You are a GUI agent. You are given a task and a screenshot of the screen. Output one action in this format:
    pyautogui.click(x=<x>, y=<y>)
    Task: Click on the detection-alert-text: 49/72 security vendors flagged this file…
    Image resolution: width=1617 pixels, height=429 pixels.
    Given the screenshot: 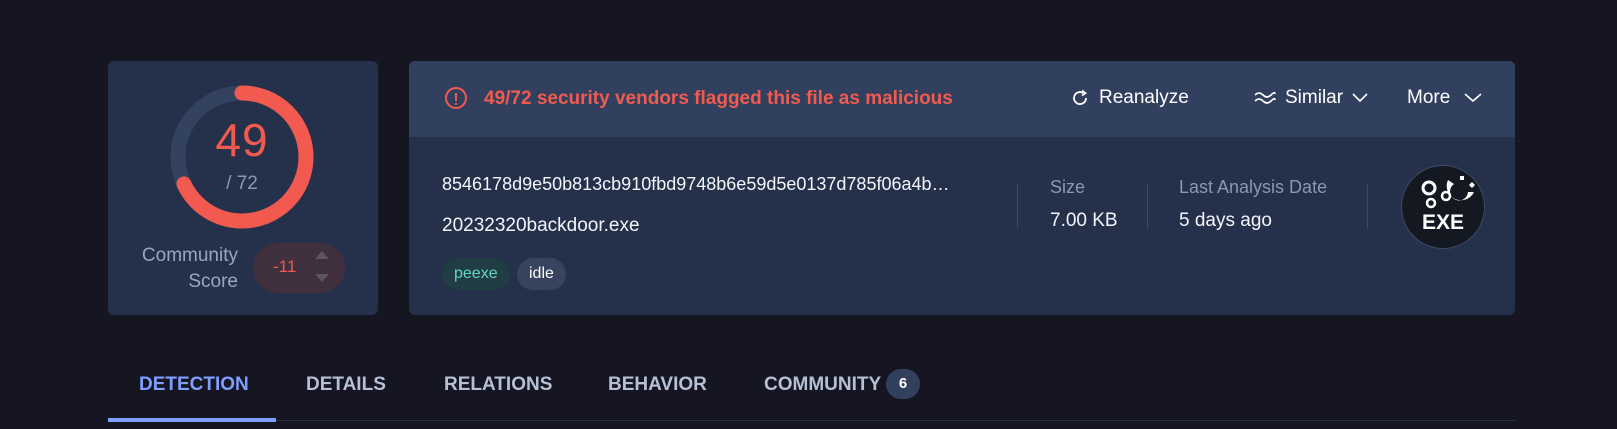 What is the action you would take?
    pyautogui.click(x=718, y=98)
    